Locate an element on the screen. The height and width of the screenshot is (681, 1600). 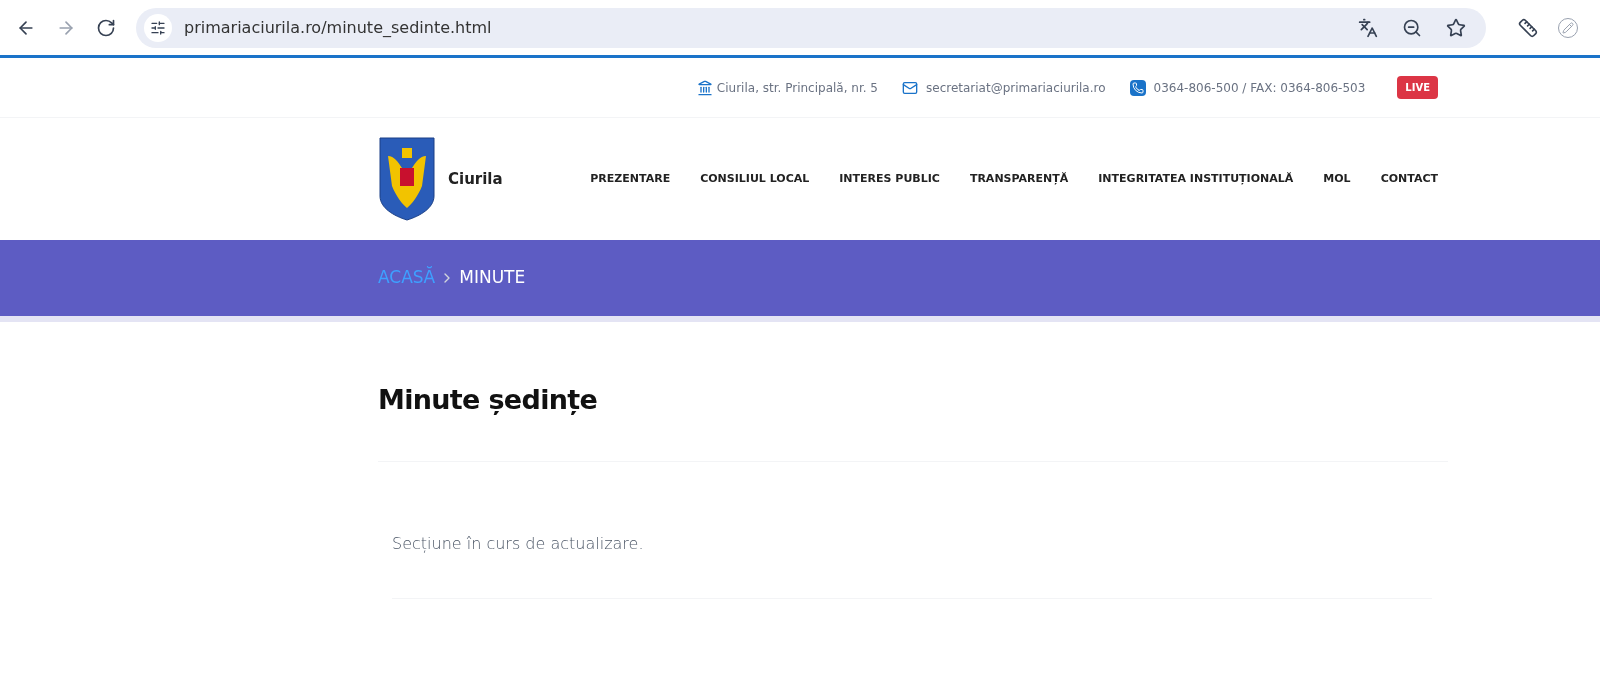
page-title: Minute ședințe is located at coordinates (488, 400).